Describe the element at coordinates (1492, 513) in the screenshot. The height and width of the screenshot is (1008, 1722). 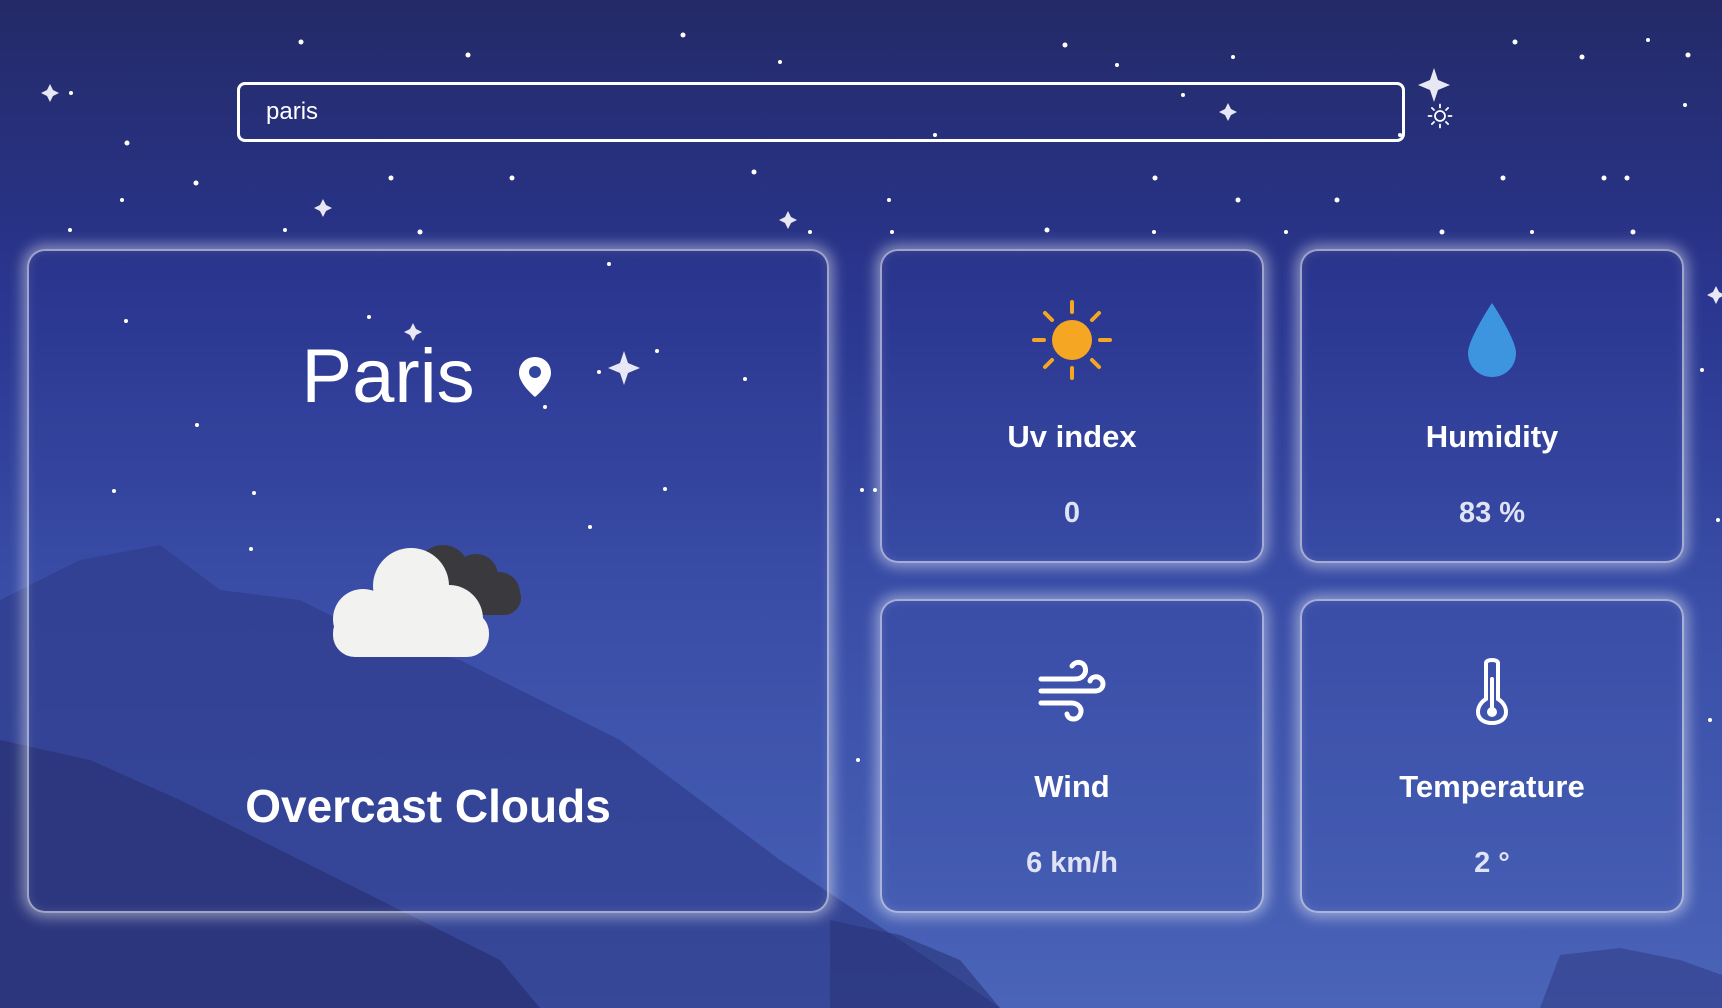
I see `humidity-value: 83 %` at that location.